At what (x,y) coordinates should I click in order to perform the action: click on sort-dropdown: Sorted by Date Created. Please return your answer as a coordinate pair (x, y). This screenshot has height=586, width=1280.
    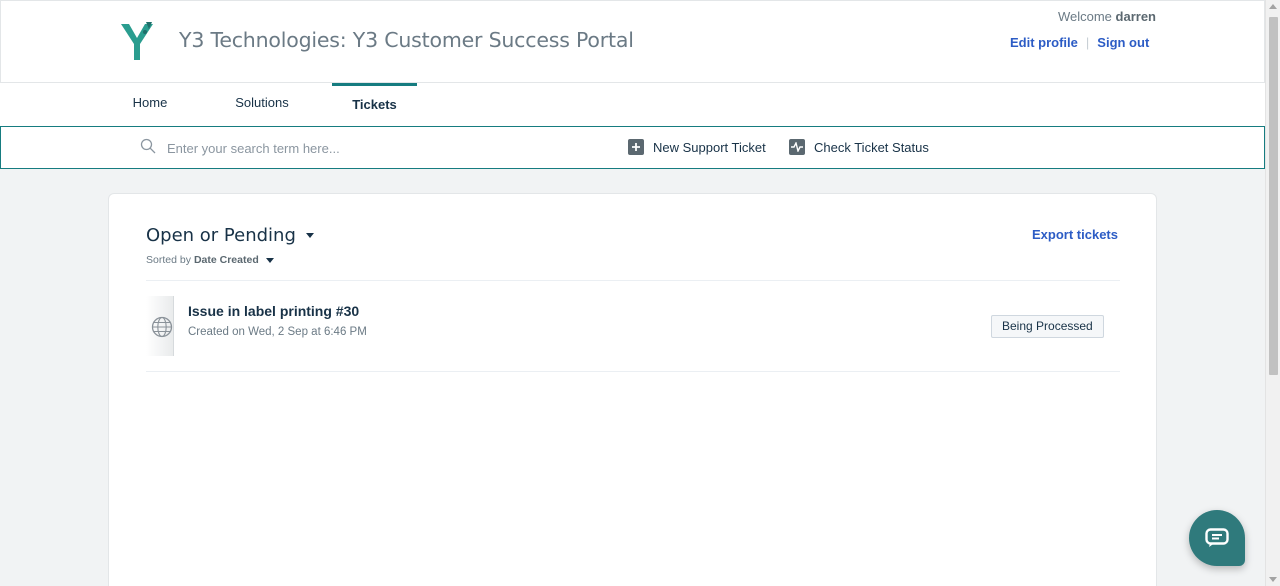
    Looking at the image, I should click on (210, 260).